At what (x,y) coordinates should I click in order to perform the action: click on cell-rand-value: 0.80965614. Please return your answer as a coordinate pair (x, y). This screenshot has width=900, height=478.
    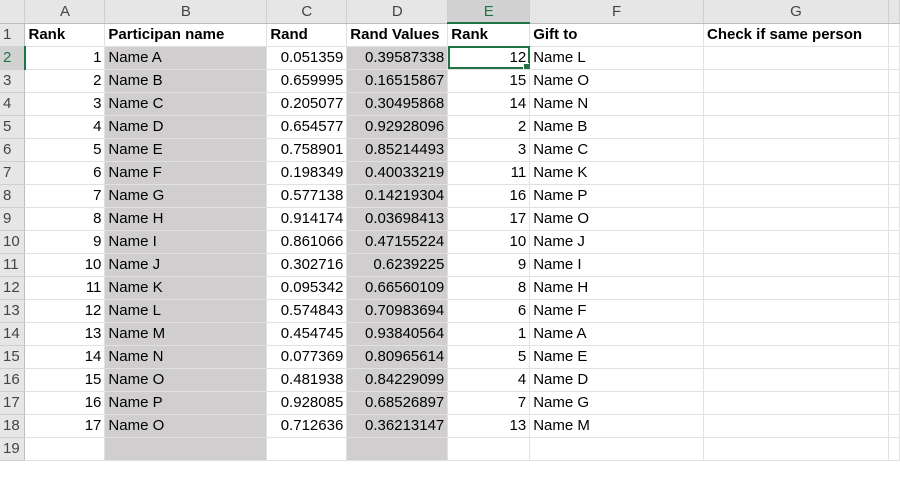
    Looking at the image, I should click on (397, 357).